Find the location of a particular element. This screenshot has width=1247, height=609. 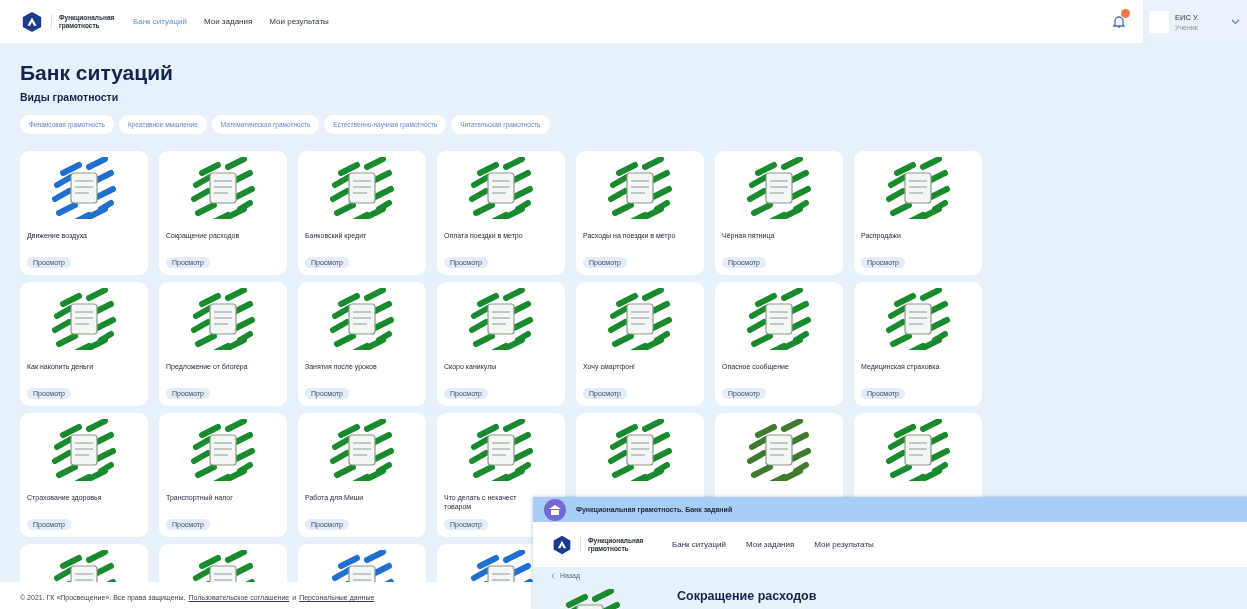

situation-title: Сокращение расходов is located at coordinates (747, 596).